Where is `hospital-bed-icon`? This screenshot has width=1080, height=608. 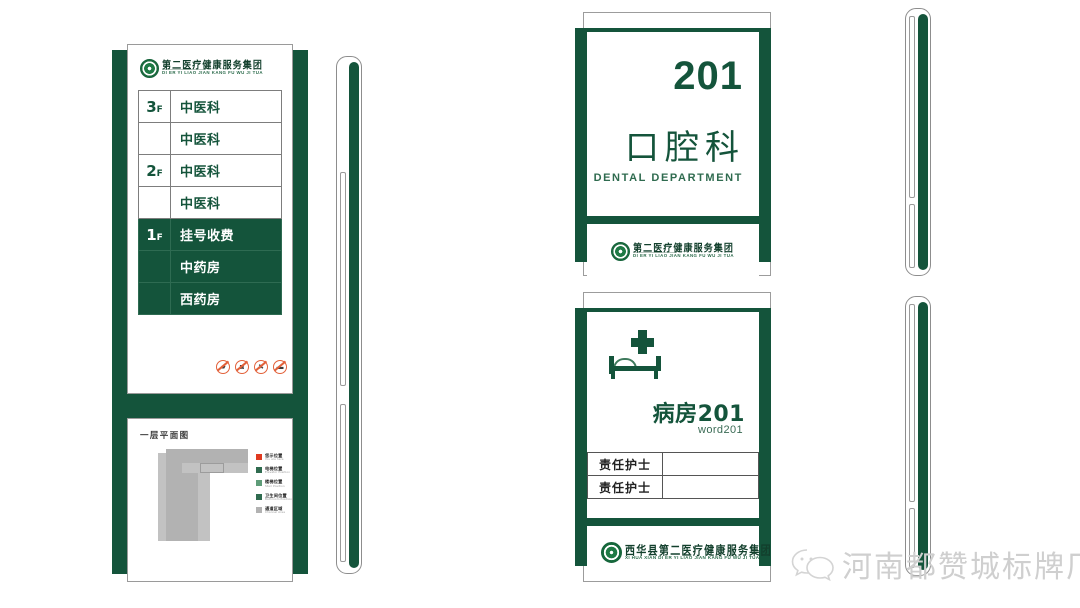 hospital-bed-icon is located at coordinates (637, 355).